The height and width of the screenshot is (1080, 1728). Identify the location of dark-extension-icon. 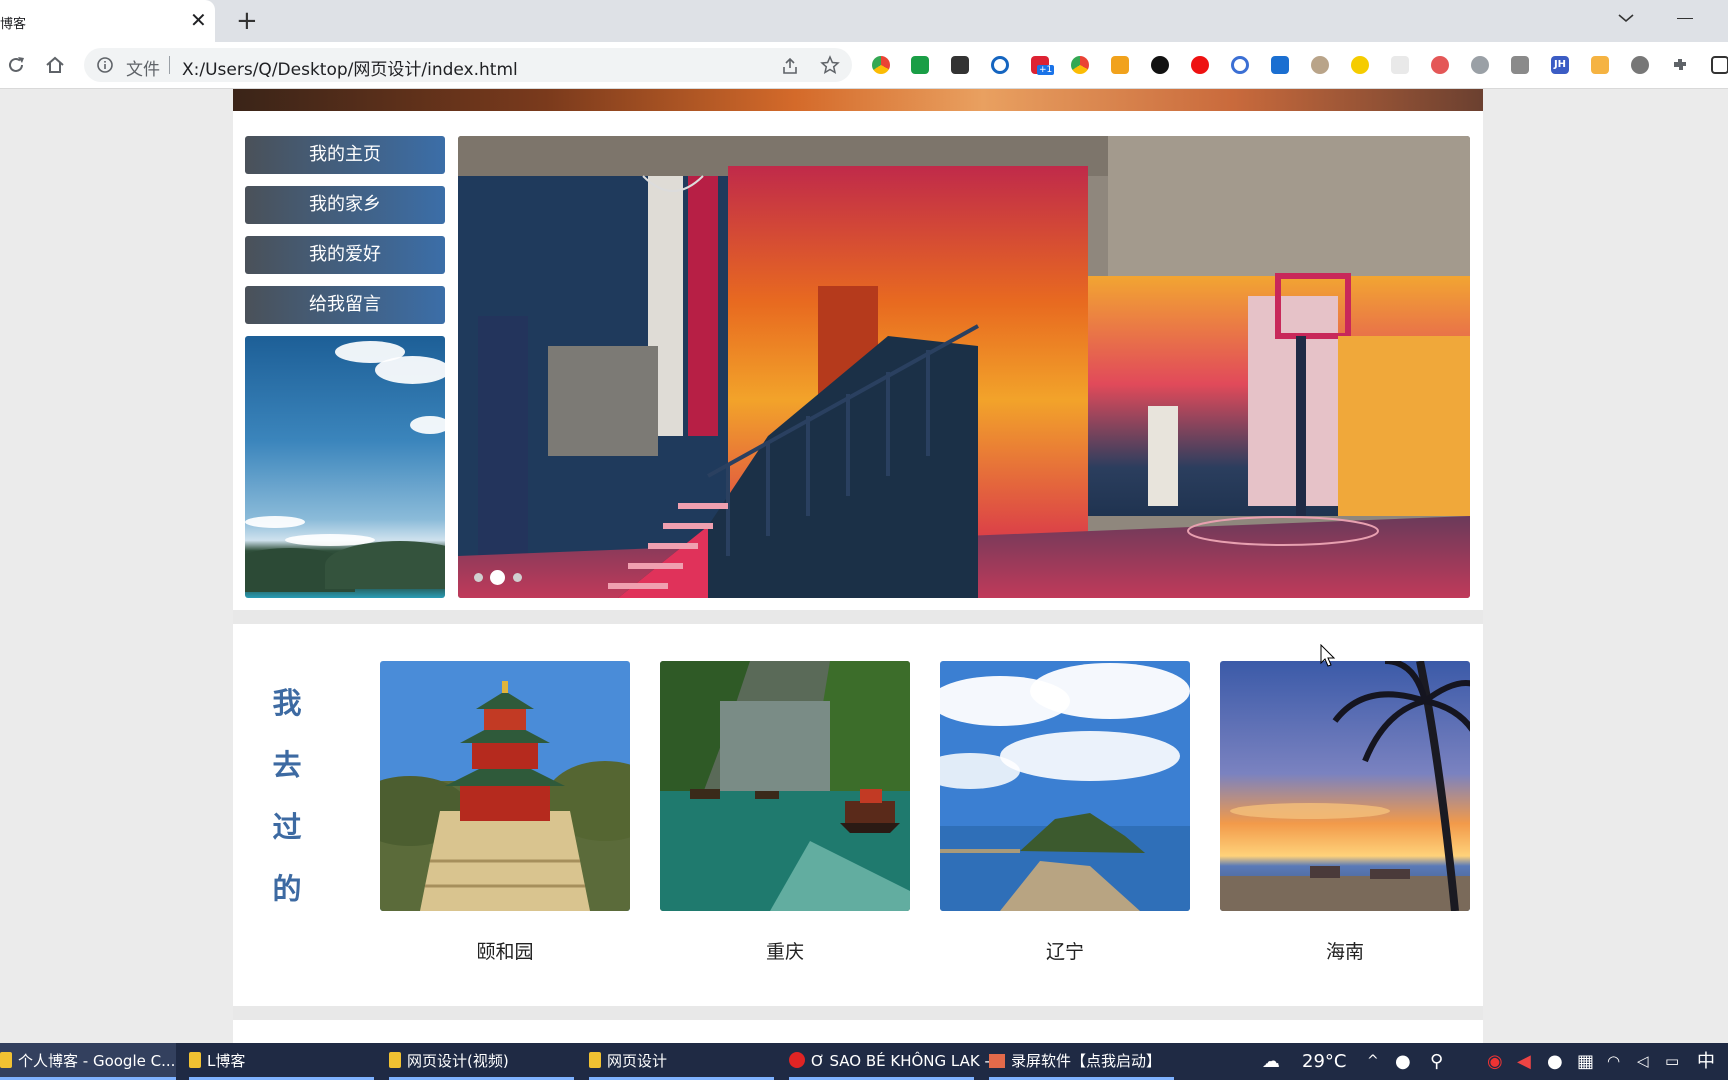
(960, 65).